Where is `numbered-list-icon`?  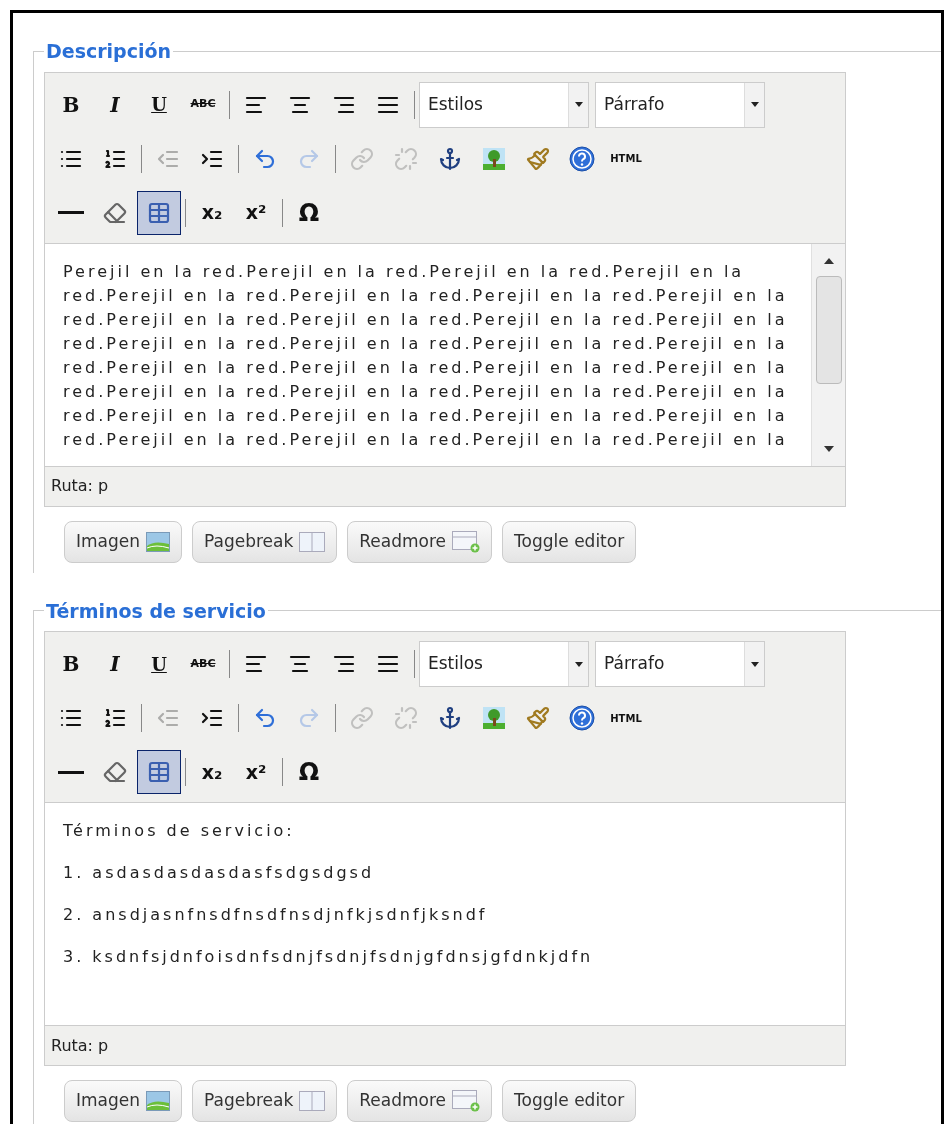 numbered-list-icon is located at coordinates (115, 718).